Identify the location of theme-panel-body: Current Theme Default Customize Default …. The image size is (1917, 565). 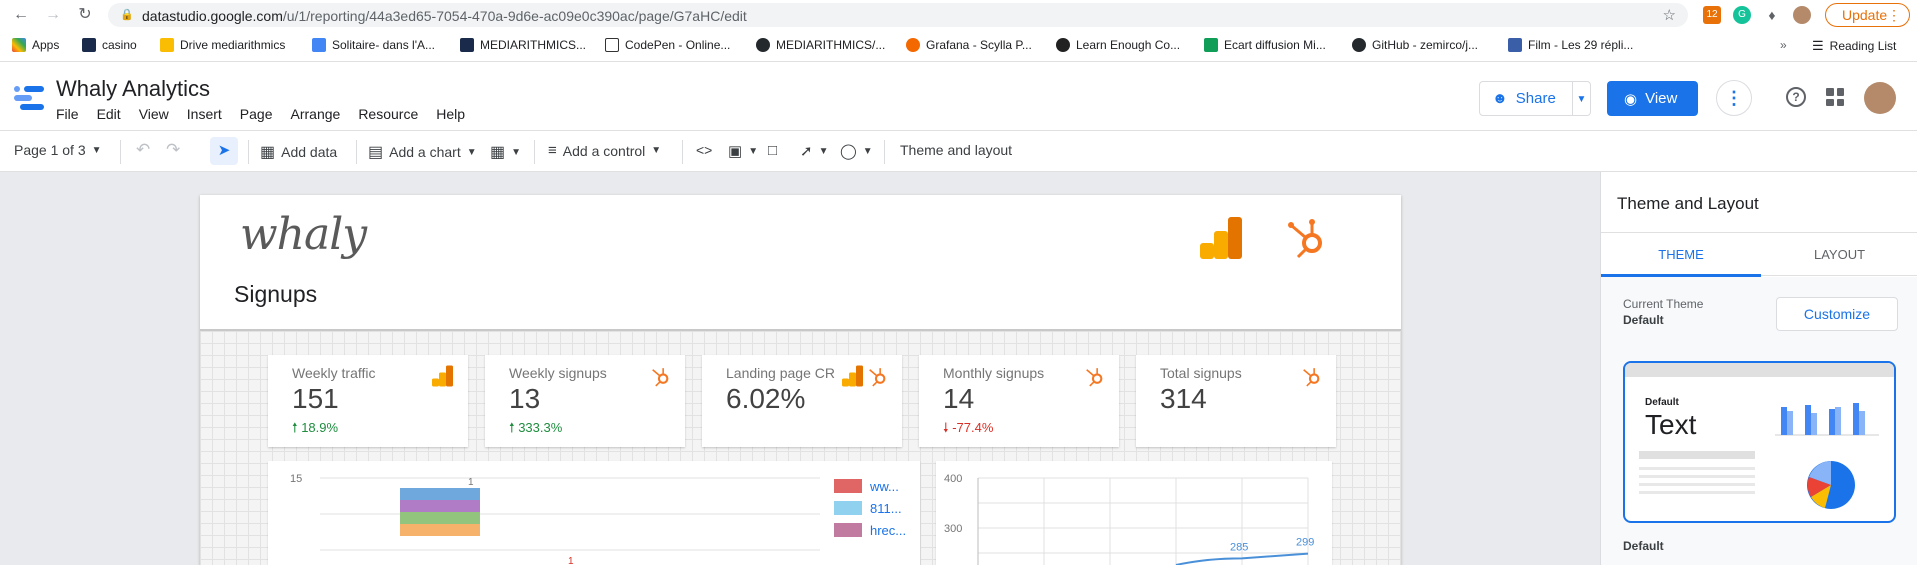
(1759, 421).